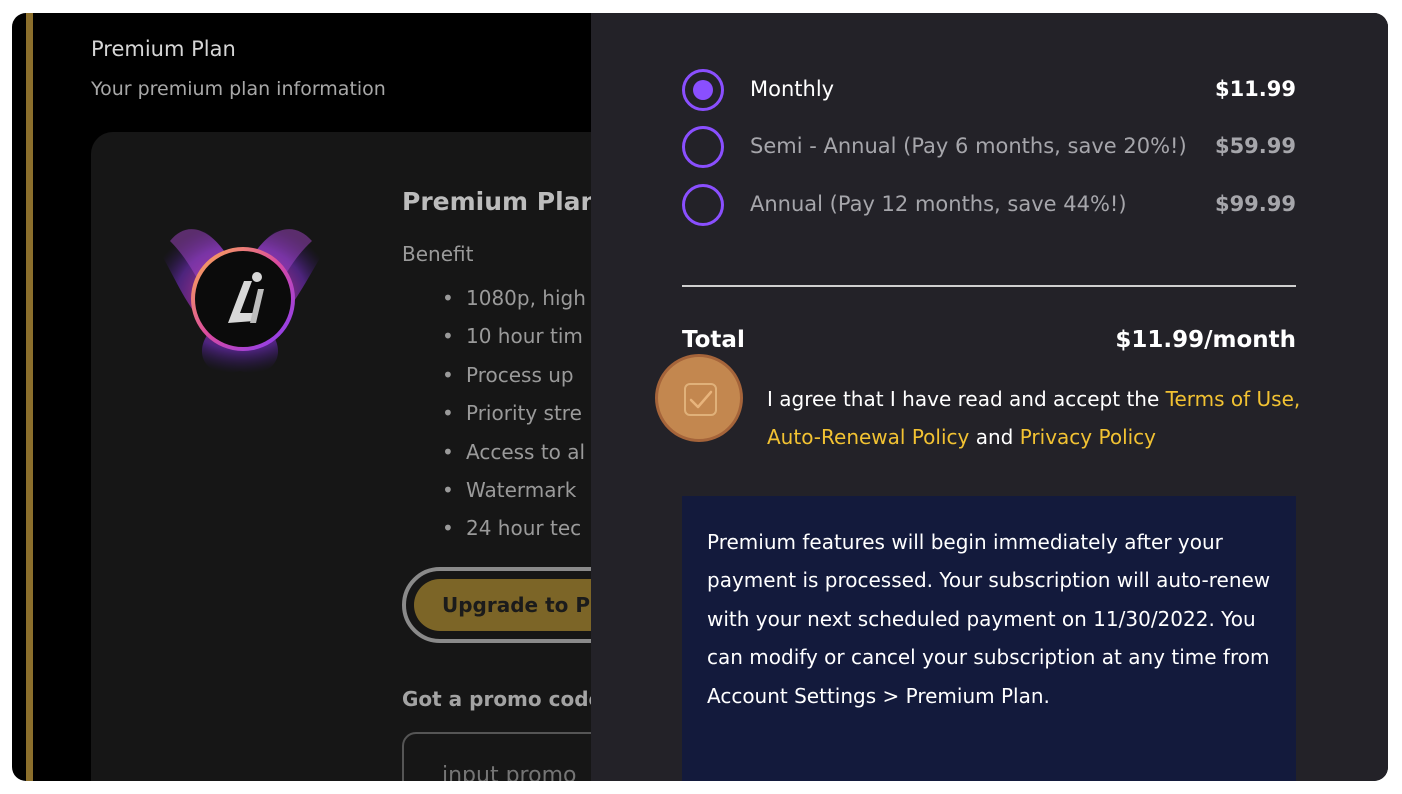  I want to click on benefit-item: Priority stre, so click(514, 413).